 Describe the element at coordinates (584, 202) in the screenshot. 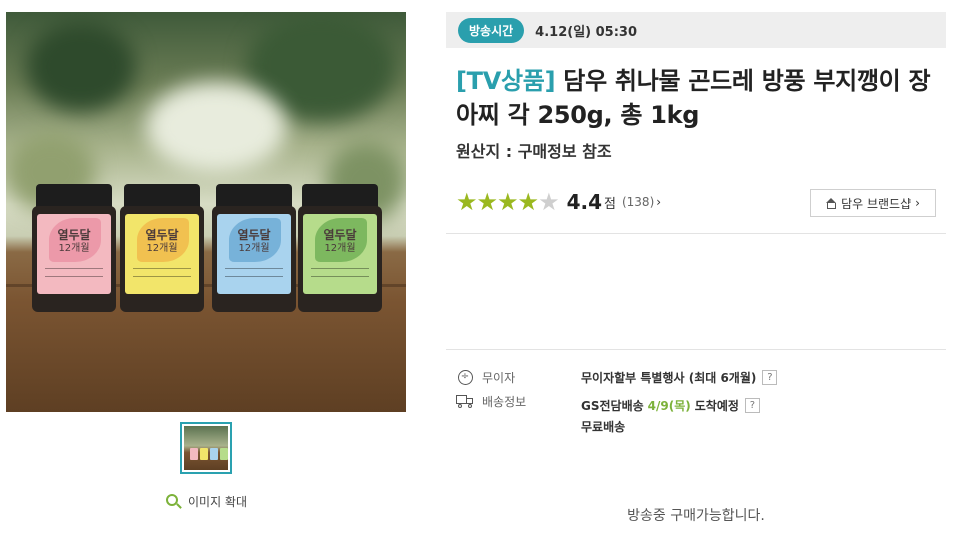

I see `rating-score: 4.4` at that location.